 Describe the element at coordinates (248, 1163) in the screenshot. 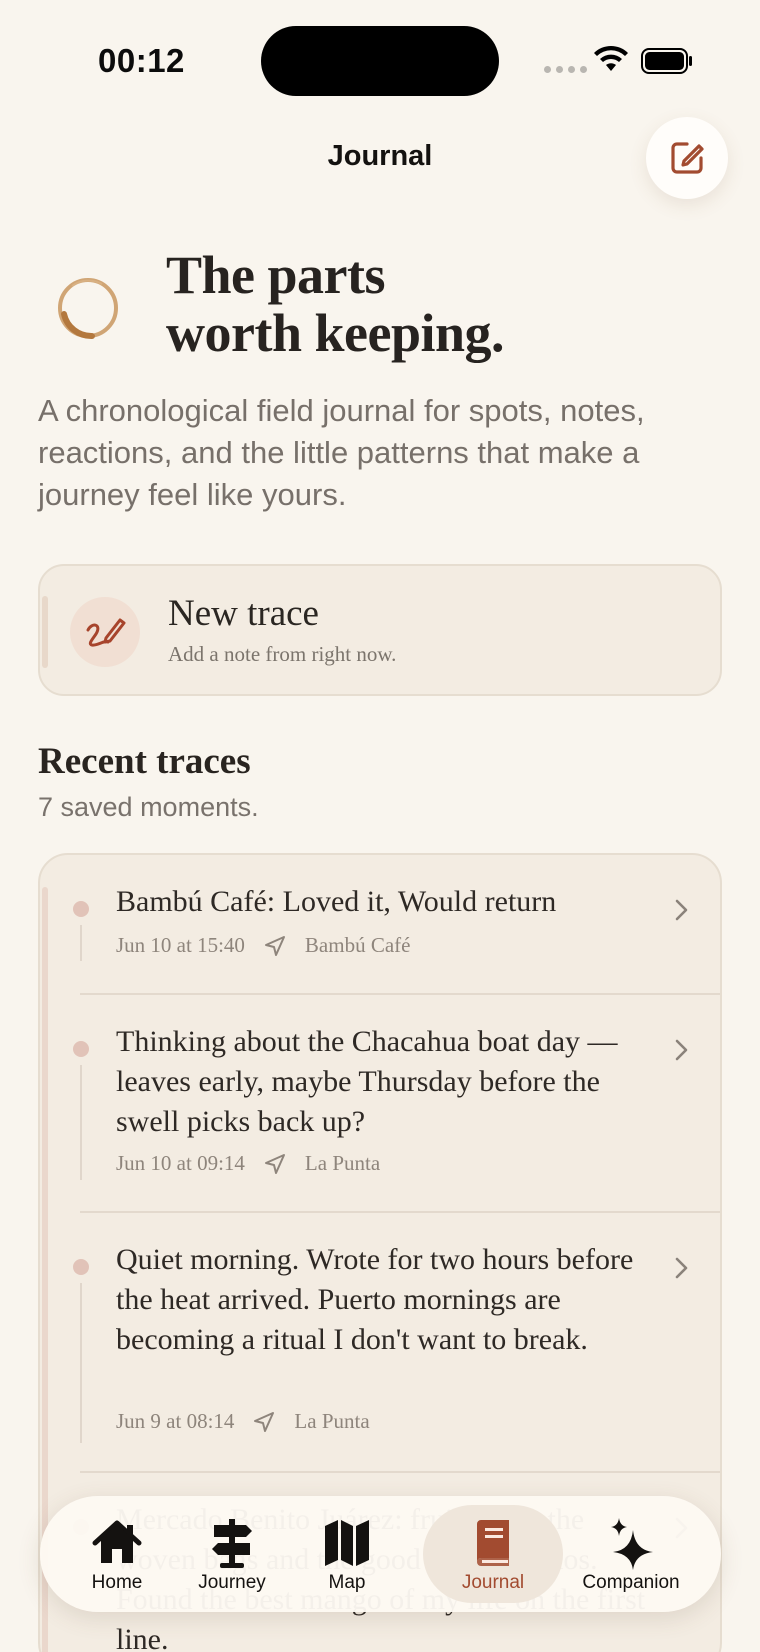

I see `trace-meta: Jun 10 at 09:14 La Punta` at that location.